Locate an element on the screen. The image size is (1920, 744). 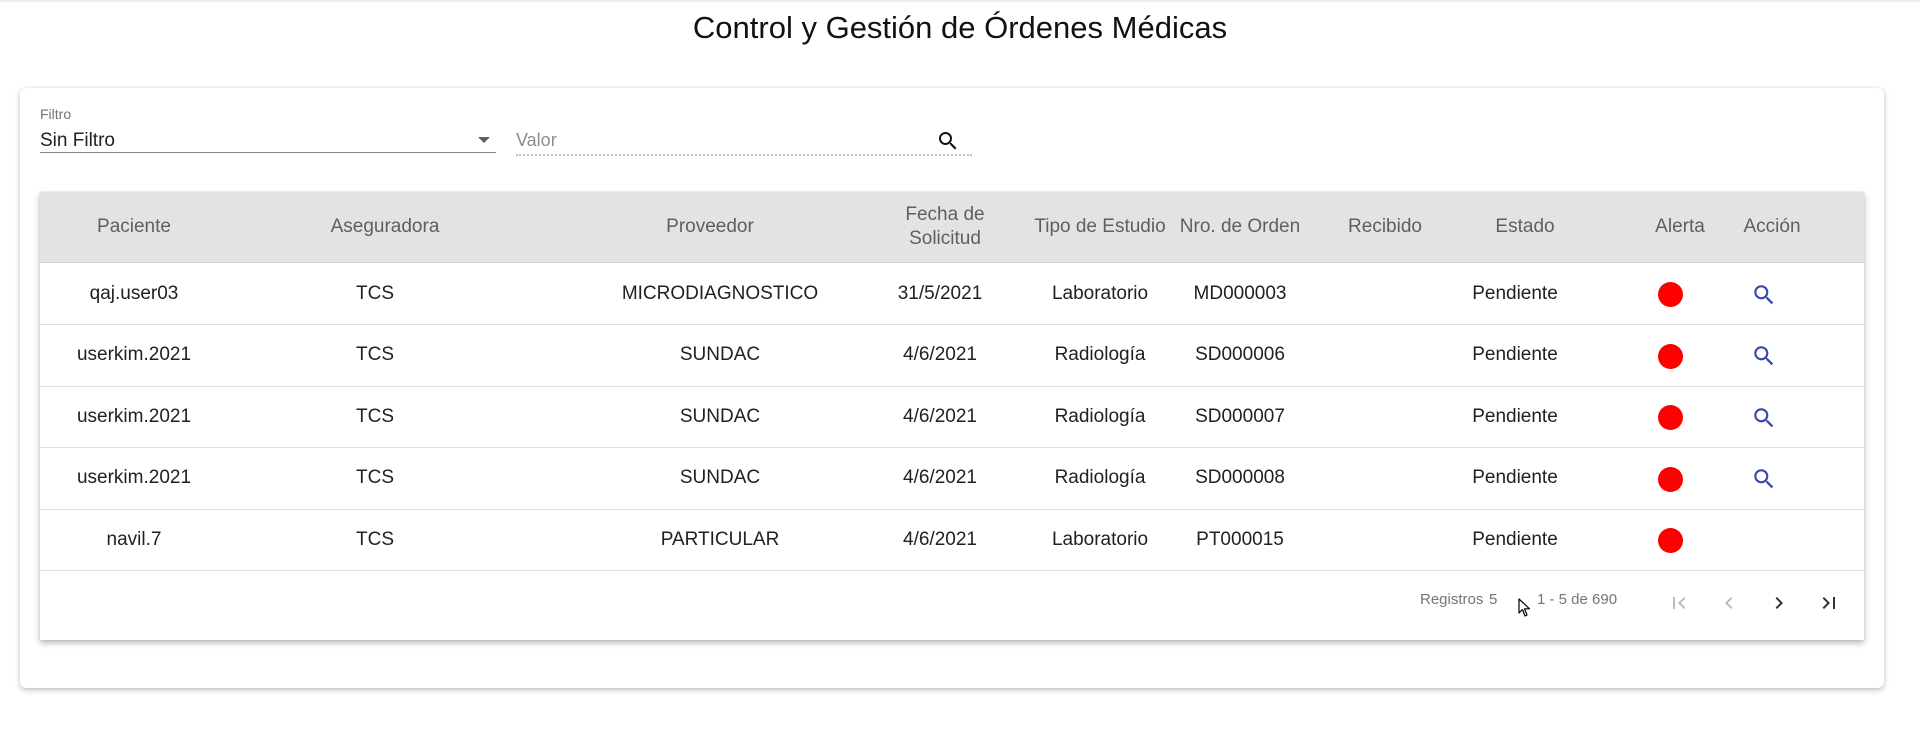
records-label: Registros is located at coordinates (1452, 599).